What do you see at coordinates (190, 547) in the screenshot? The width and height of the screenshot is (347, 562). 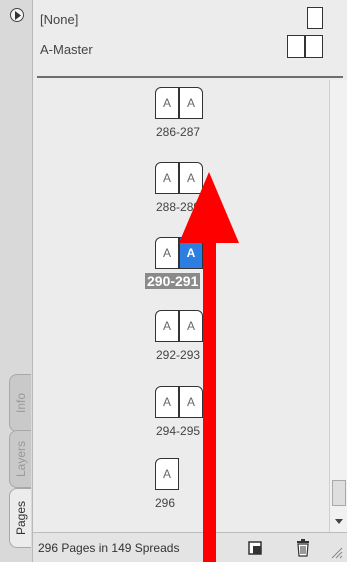 I see `status-bar: 296 Pages in 149 Spreads` at bounding box center [190, 547].